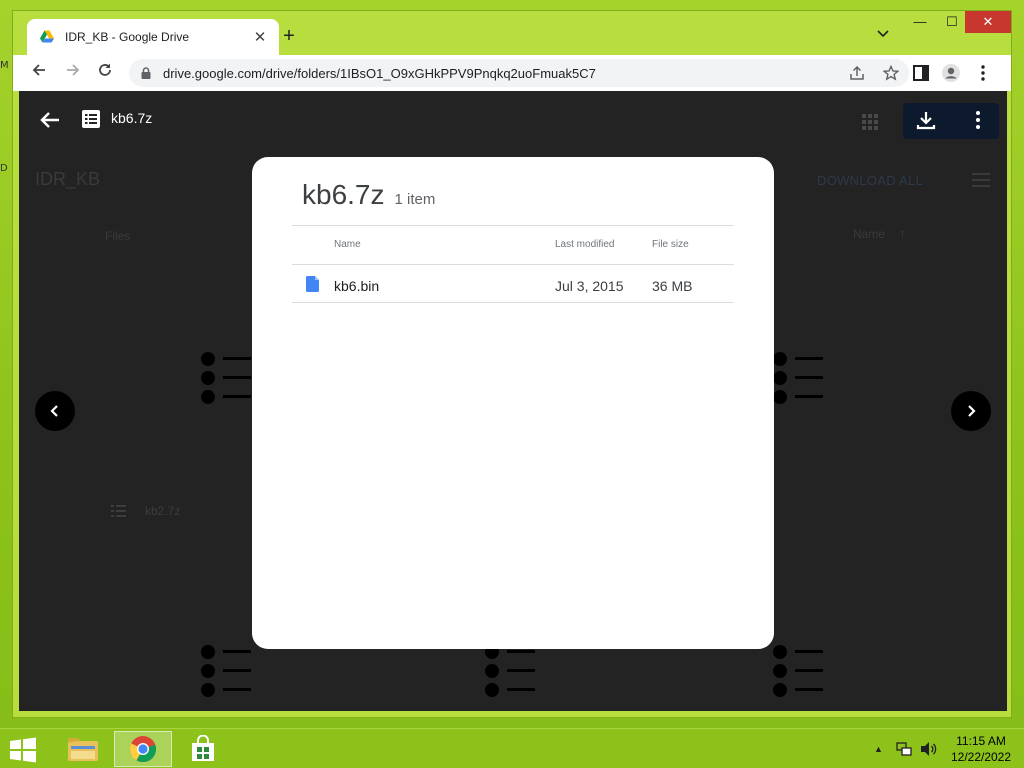  Describe the element at coordinates (926, 120) in the screenshot. I see `download-icon` at that location.